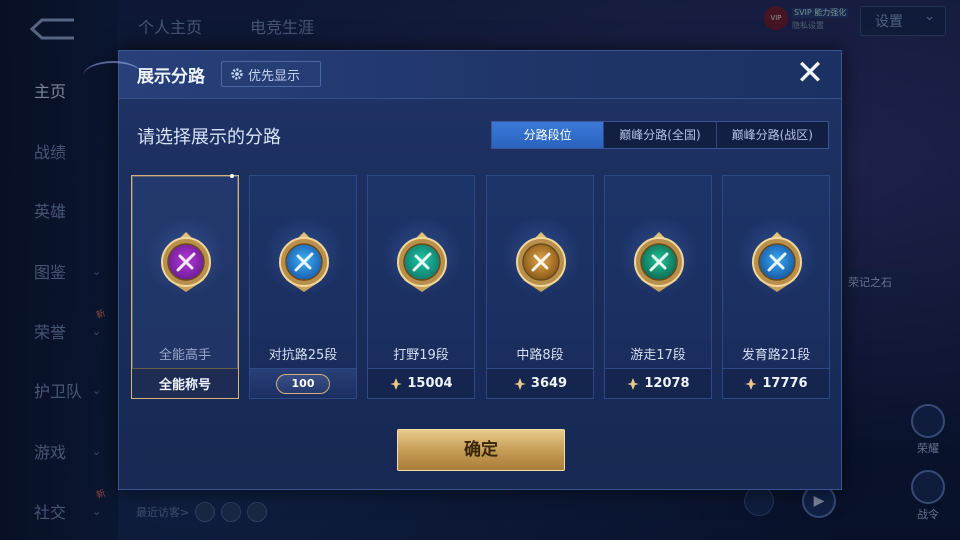 Image resolution: width=960 pixels, height=540 pixels. What do you see at coordinates (667, 383) in the screenshot?
I see `power-score-value: 12078` at bounding box center [667, 383].